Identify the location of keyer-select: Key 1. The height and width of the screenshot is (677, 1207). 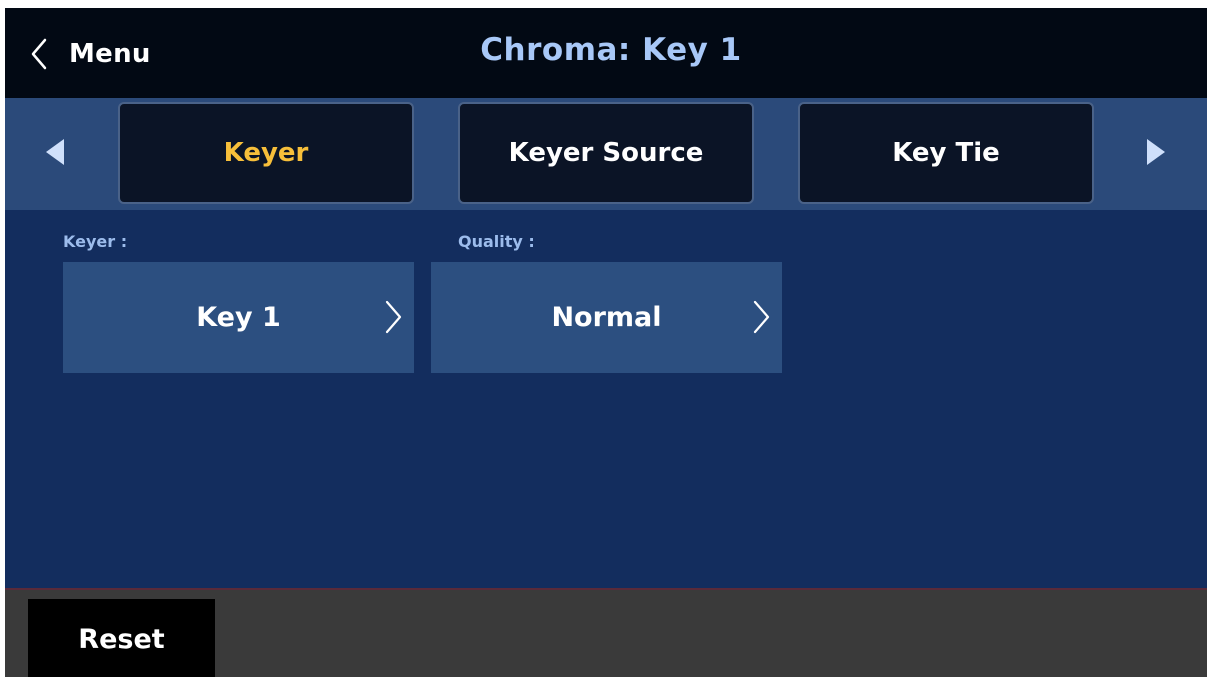
(238, 317).